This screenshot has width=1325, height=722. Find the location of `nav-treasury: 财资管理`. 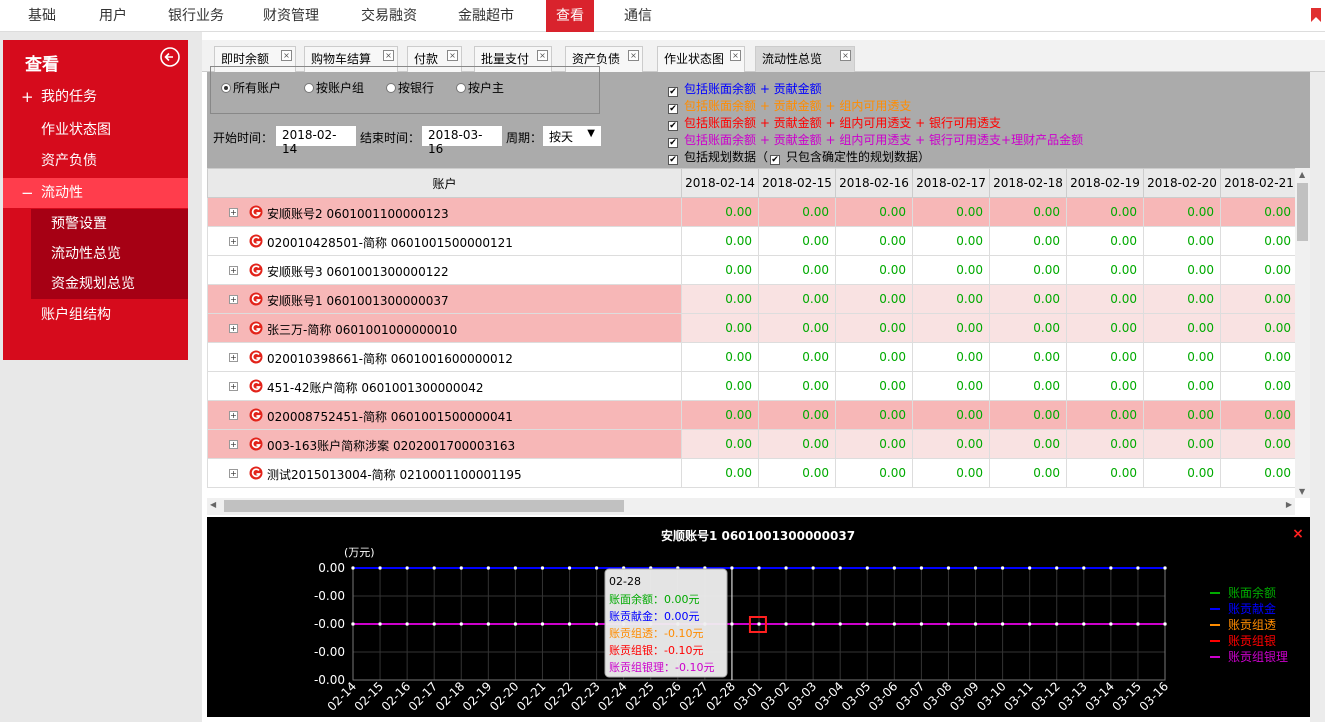

nav-treasury: 财资管理 is located at coordinates (291, 16).